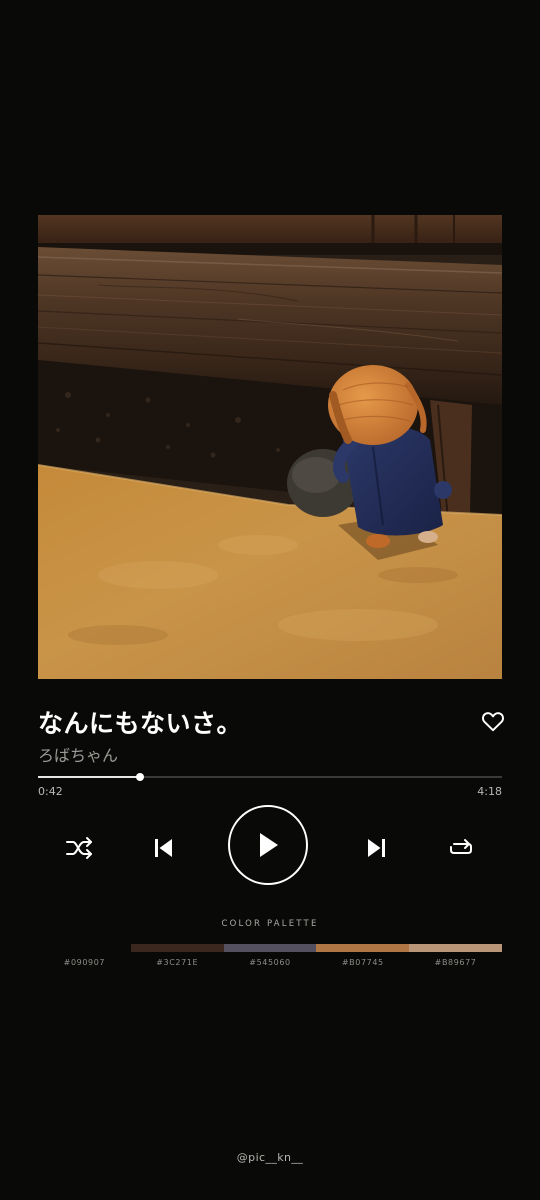 This screenshot has width=540, height=1200. Describe the element at coordinates (362, 962) in the screenshot. I see `palette-swatch-label: #B07745` at that location.